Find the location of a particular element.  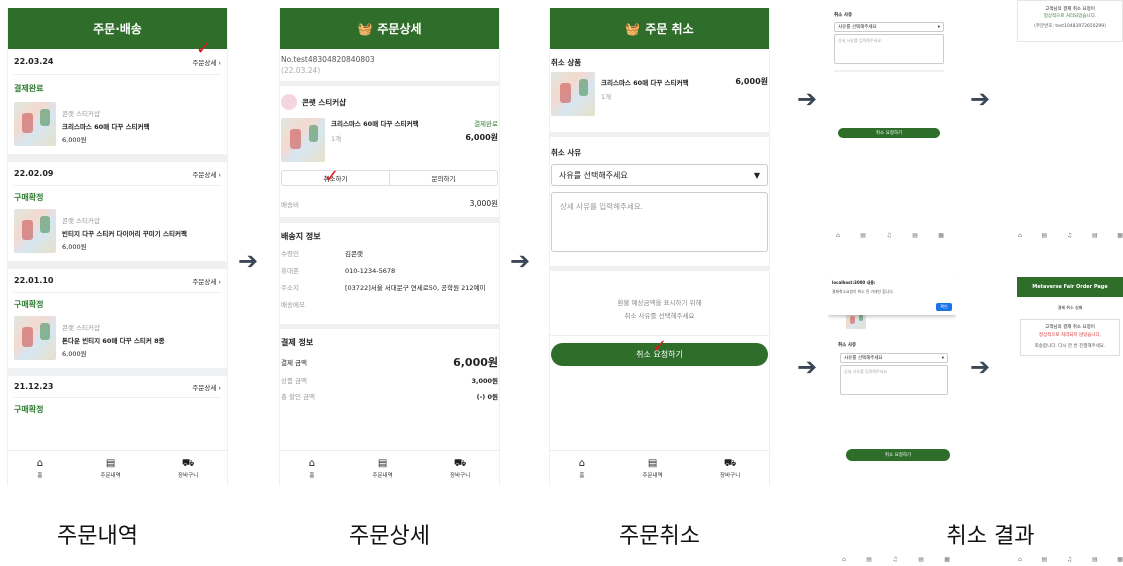

caption-order-detail: 주문상세 is located at coordinates (389, 536).